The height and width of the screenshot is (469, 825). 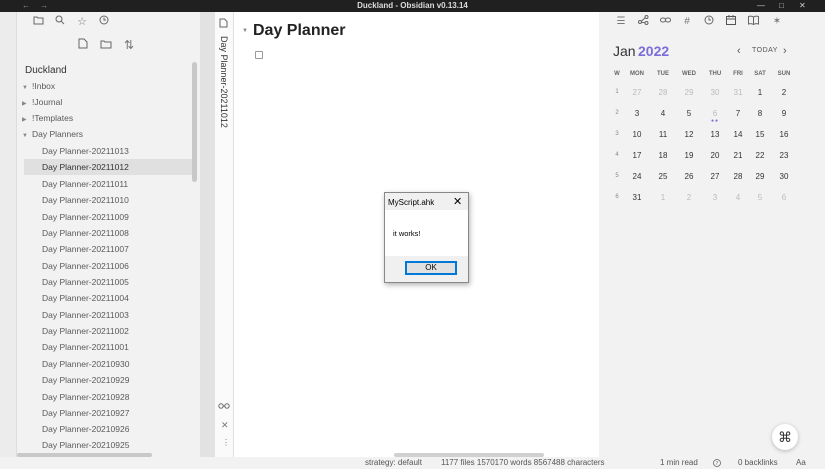 I want to click on file-item: Day Planner-20211011, so click(x=108, y=184).